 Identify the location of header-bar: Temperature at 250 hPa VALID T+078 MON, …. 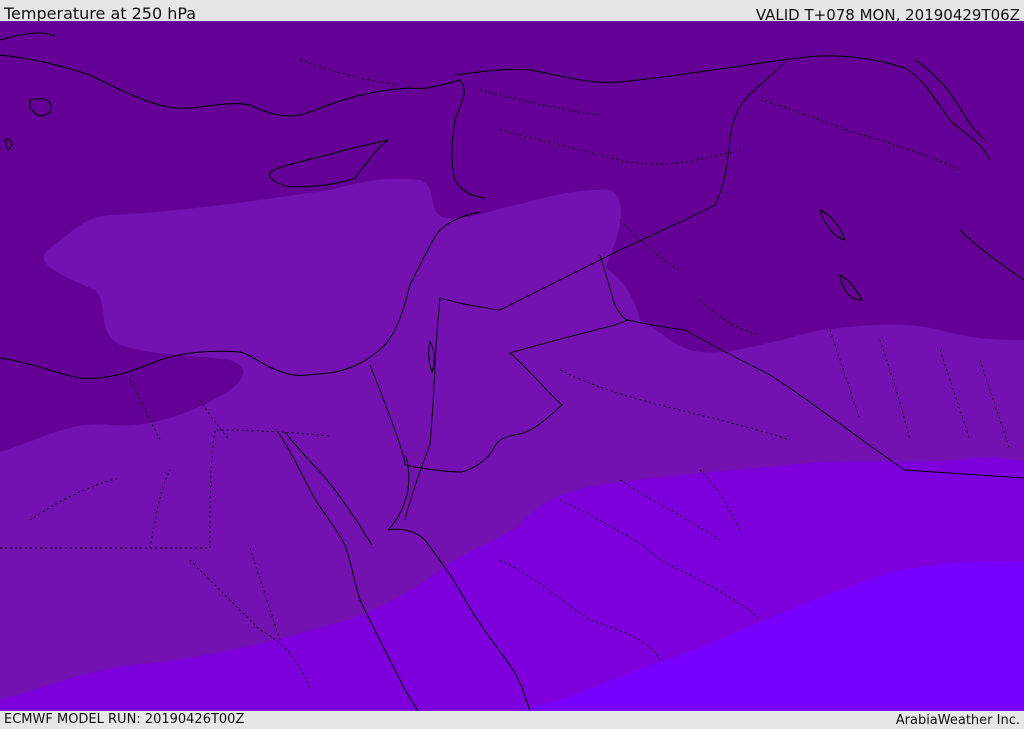
(512, 12).